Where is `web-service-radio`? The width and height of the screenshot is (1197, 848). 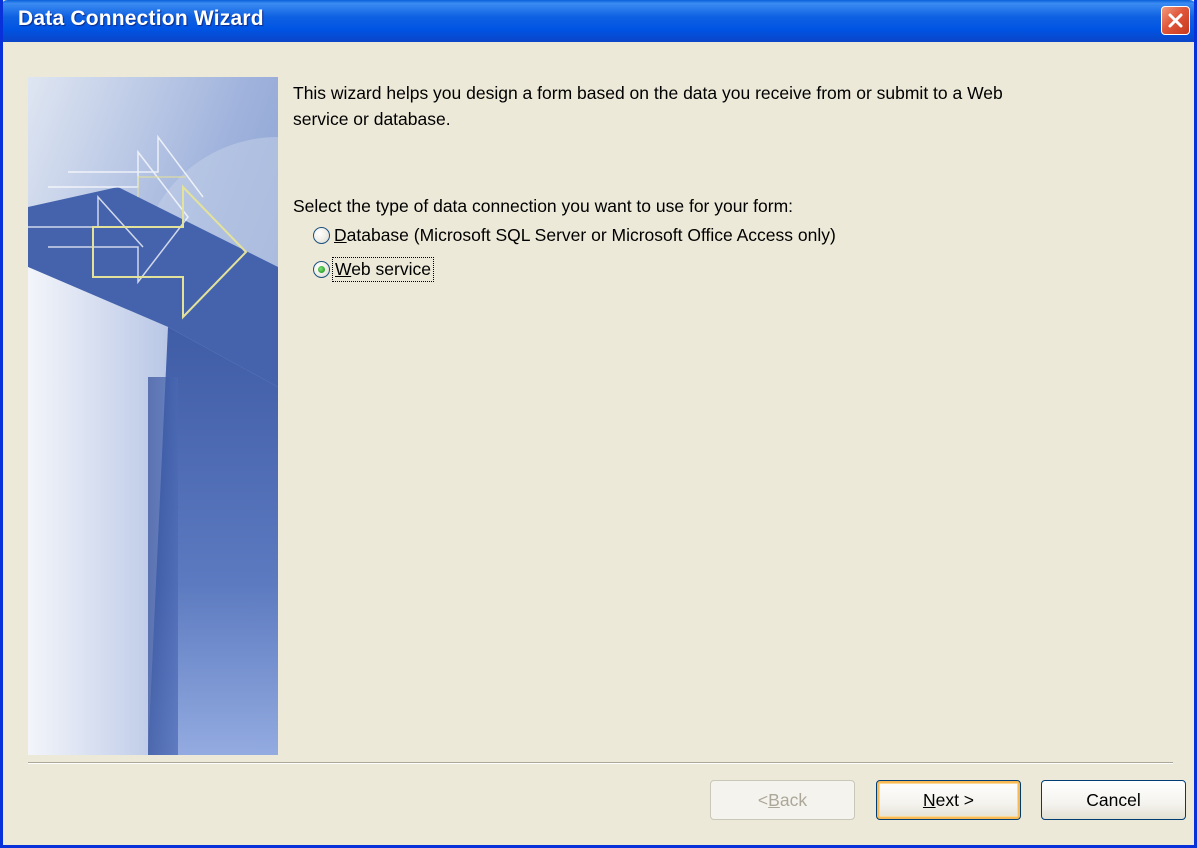 web-service-radio is located at coordinates (321, 269).